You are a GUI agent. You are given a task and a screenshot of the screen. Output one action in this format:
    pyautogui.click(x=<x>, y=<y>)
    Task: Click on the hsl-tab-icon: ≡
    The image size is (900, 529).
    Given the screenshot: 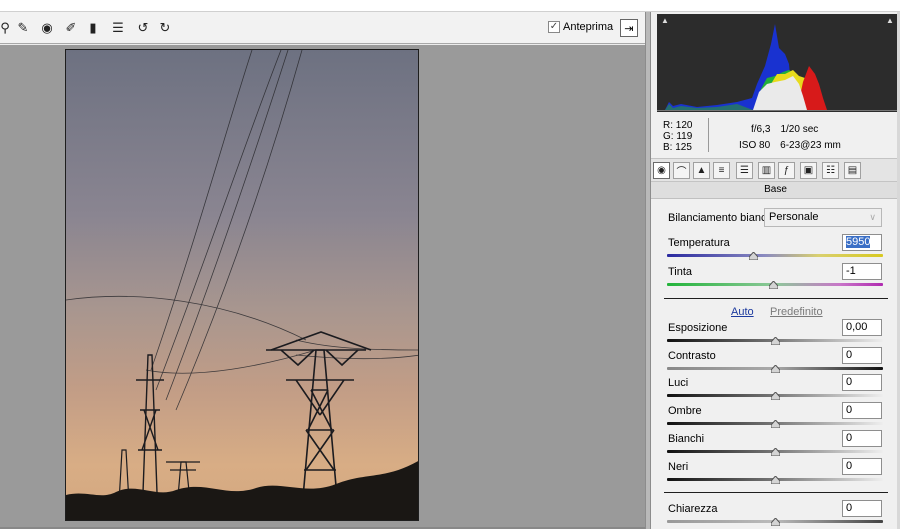 What is the action you would take?
    pyautogui.click(x=721, y=170)
    